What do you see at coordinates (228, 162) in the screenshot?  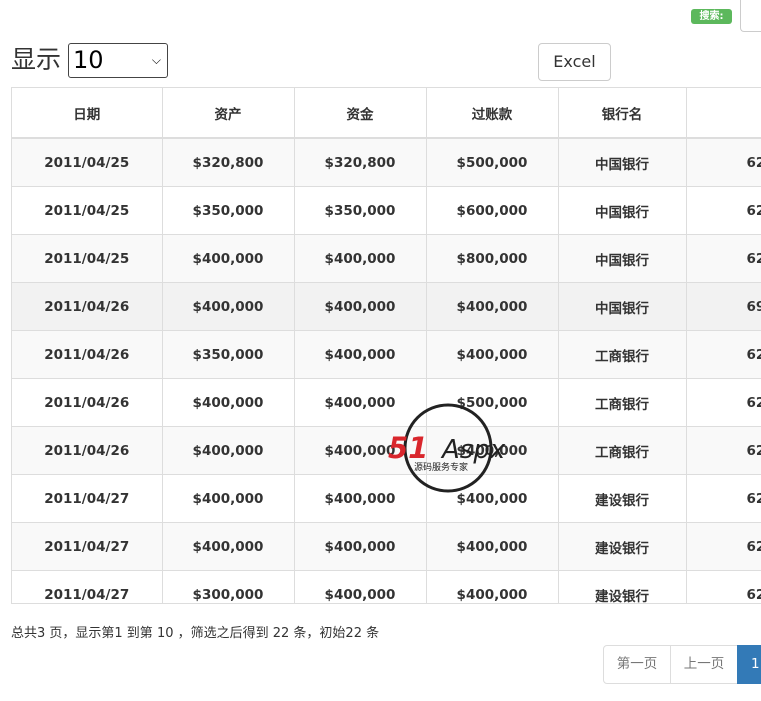 I see `assets-cell: $320,800` at bounding box center [228, 162].